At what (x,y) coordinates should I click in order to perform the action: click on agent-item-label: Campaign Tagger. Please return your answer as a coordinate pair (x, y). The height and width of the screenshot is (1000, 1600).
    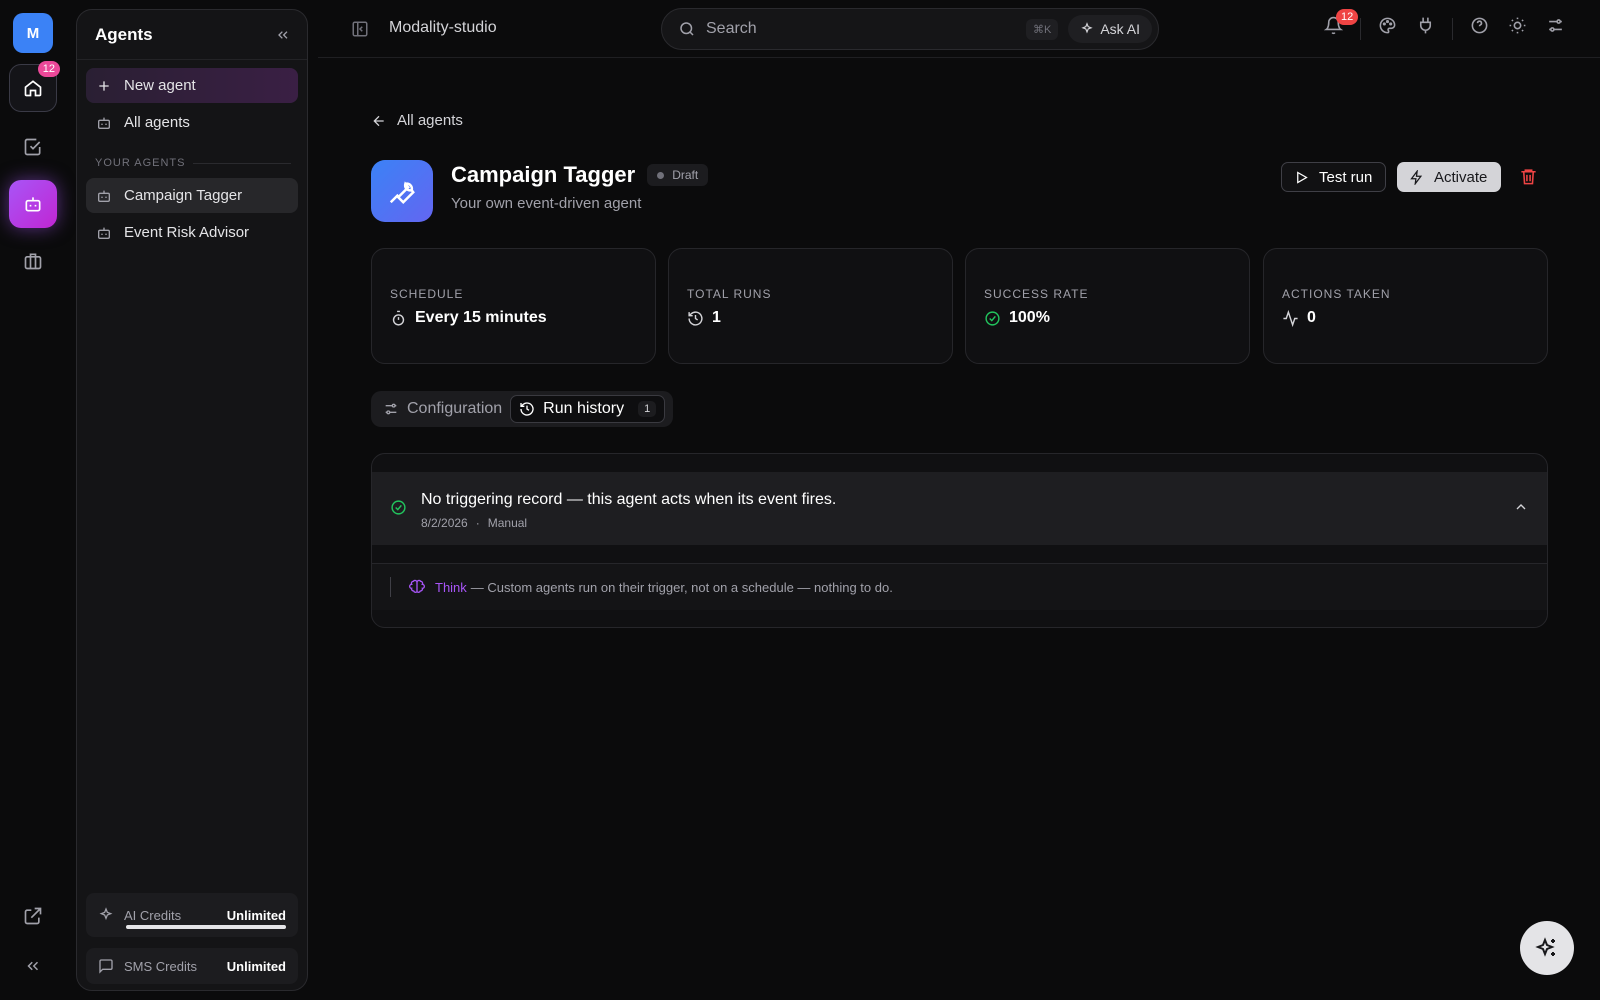
    Looking at the image, I should click on (183, 195).